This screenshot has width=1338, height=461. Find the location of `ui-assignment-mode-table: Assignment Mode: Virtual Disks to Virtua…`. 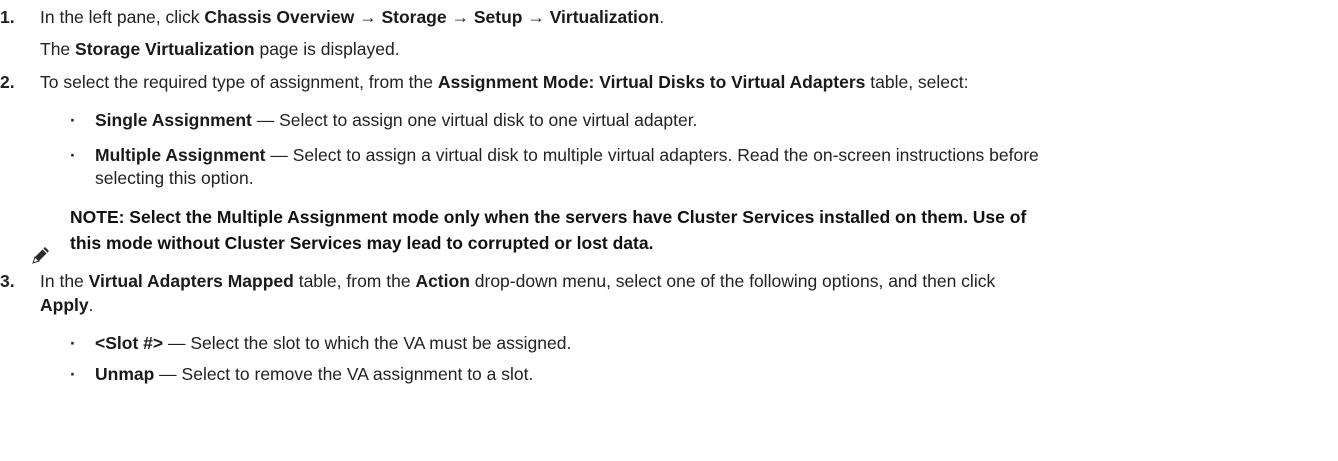

ui-assignment-mode-table: Assignment Mode: Virtual Disks to Virtua… is located at coordinates (651, 82).